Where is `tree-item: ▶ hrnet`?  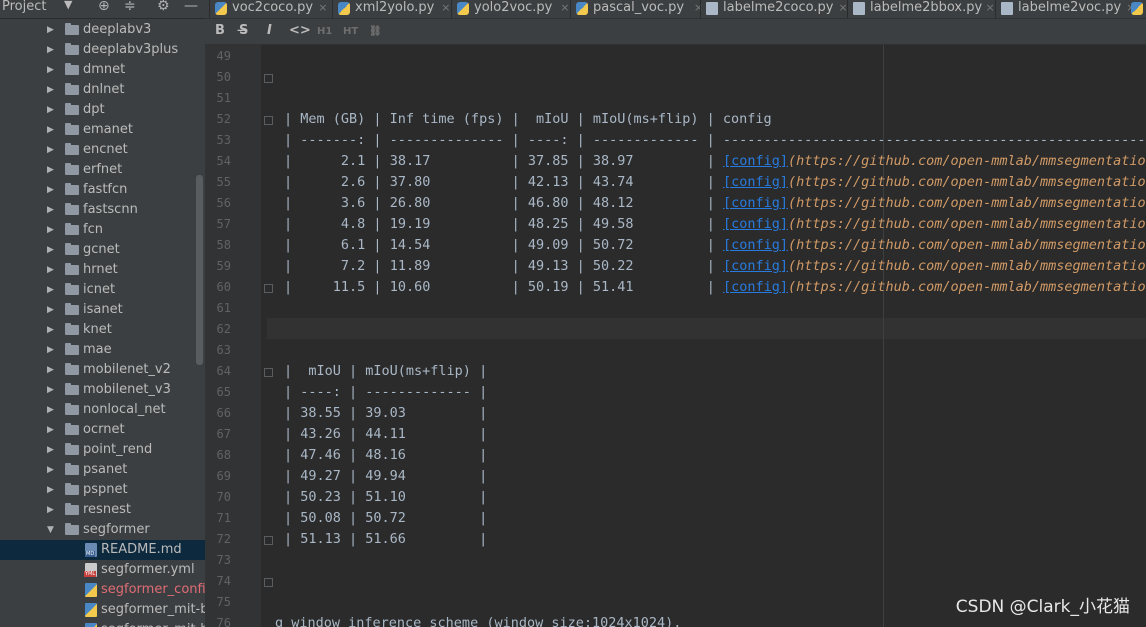
tree-item: ▶ hrnet is located at coordinates (102, 270).